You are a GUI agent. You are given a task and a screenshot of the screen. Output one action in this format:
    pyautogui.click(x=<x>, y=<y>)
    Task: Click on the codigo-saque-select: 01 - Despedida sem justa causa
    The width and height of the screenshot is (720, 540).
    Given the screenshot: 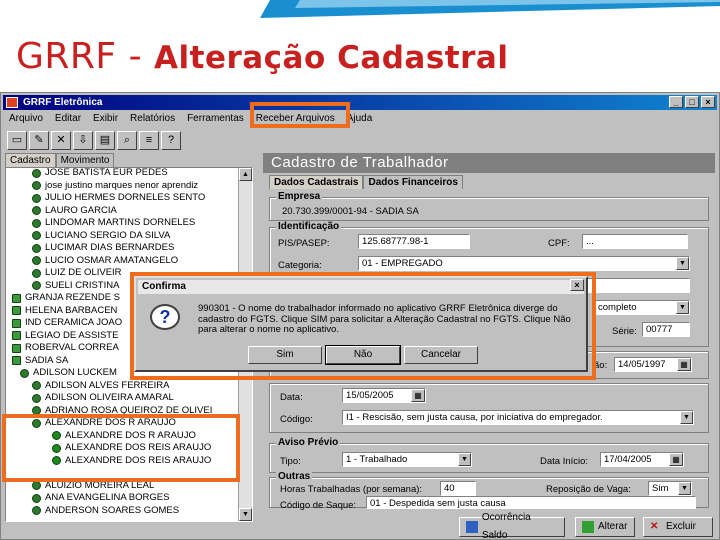 What is the action you would take?
    pyautogui.click(x=531, y=502)
    